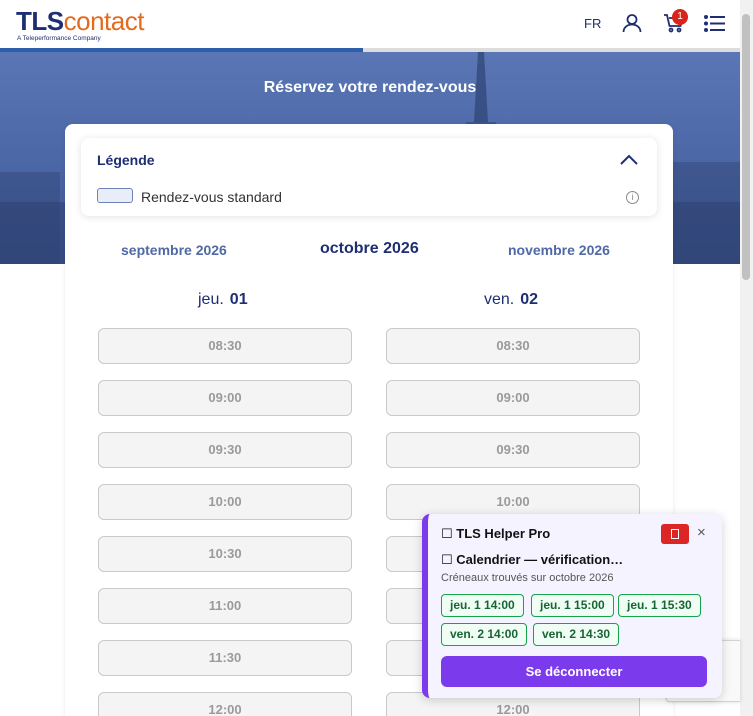 The width and height of the screenshot is (753, 716). Describe the element at coordinates (211, 299) in the screenshot. I see `day-name: jeu.` at that location.